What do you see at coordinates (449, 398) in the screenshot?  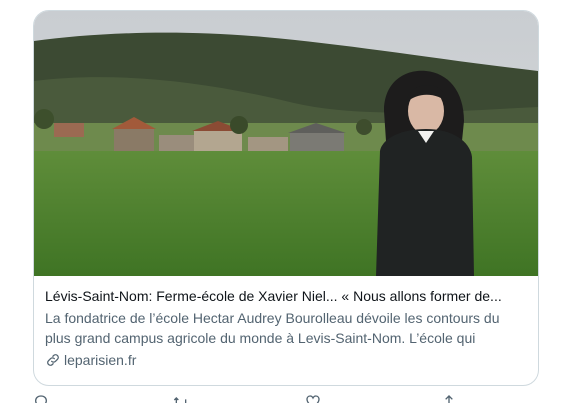 I see `share-icon` at bounding box center [449, 398].